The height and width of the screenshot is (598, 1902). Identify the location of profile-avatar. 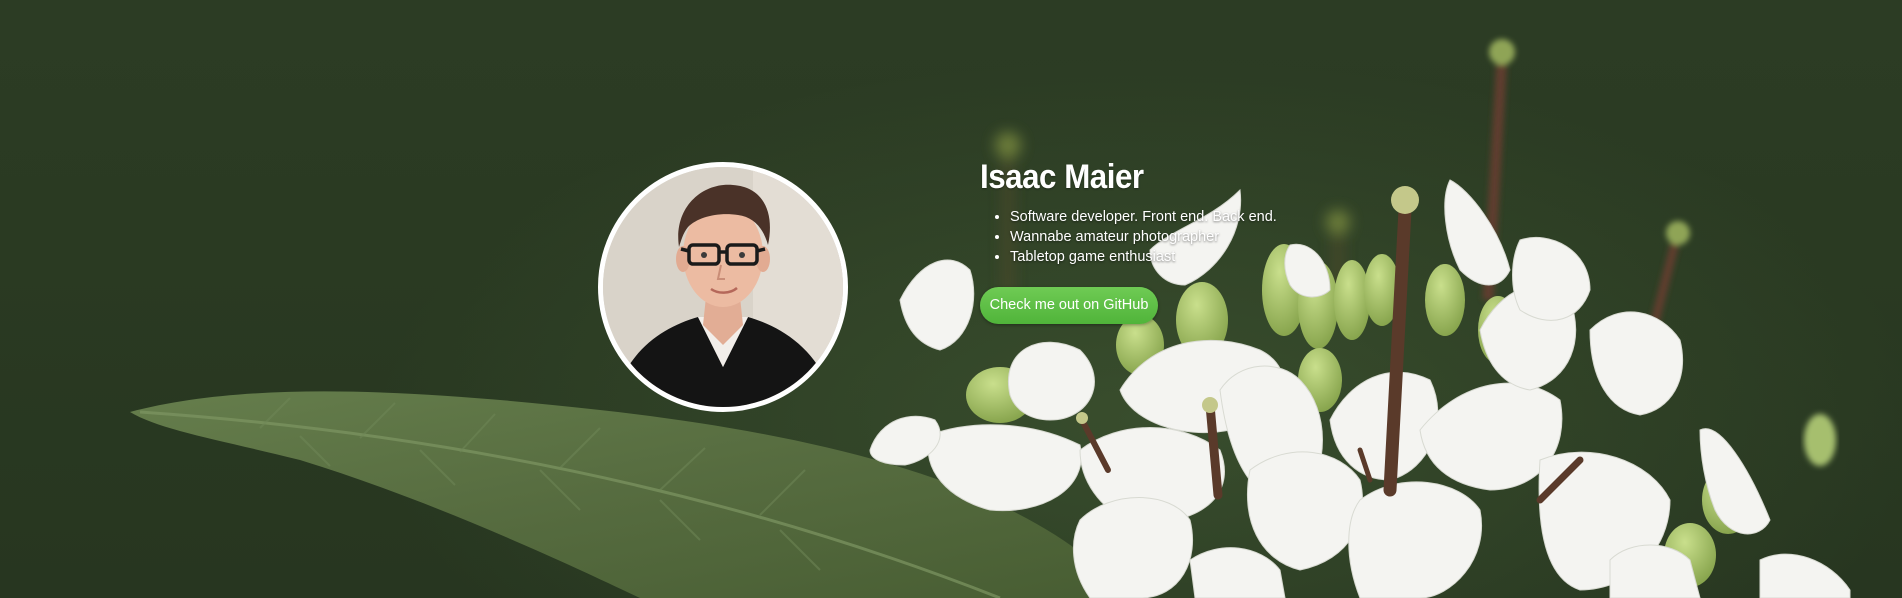
(723, 287).